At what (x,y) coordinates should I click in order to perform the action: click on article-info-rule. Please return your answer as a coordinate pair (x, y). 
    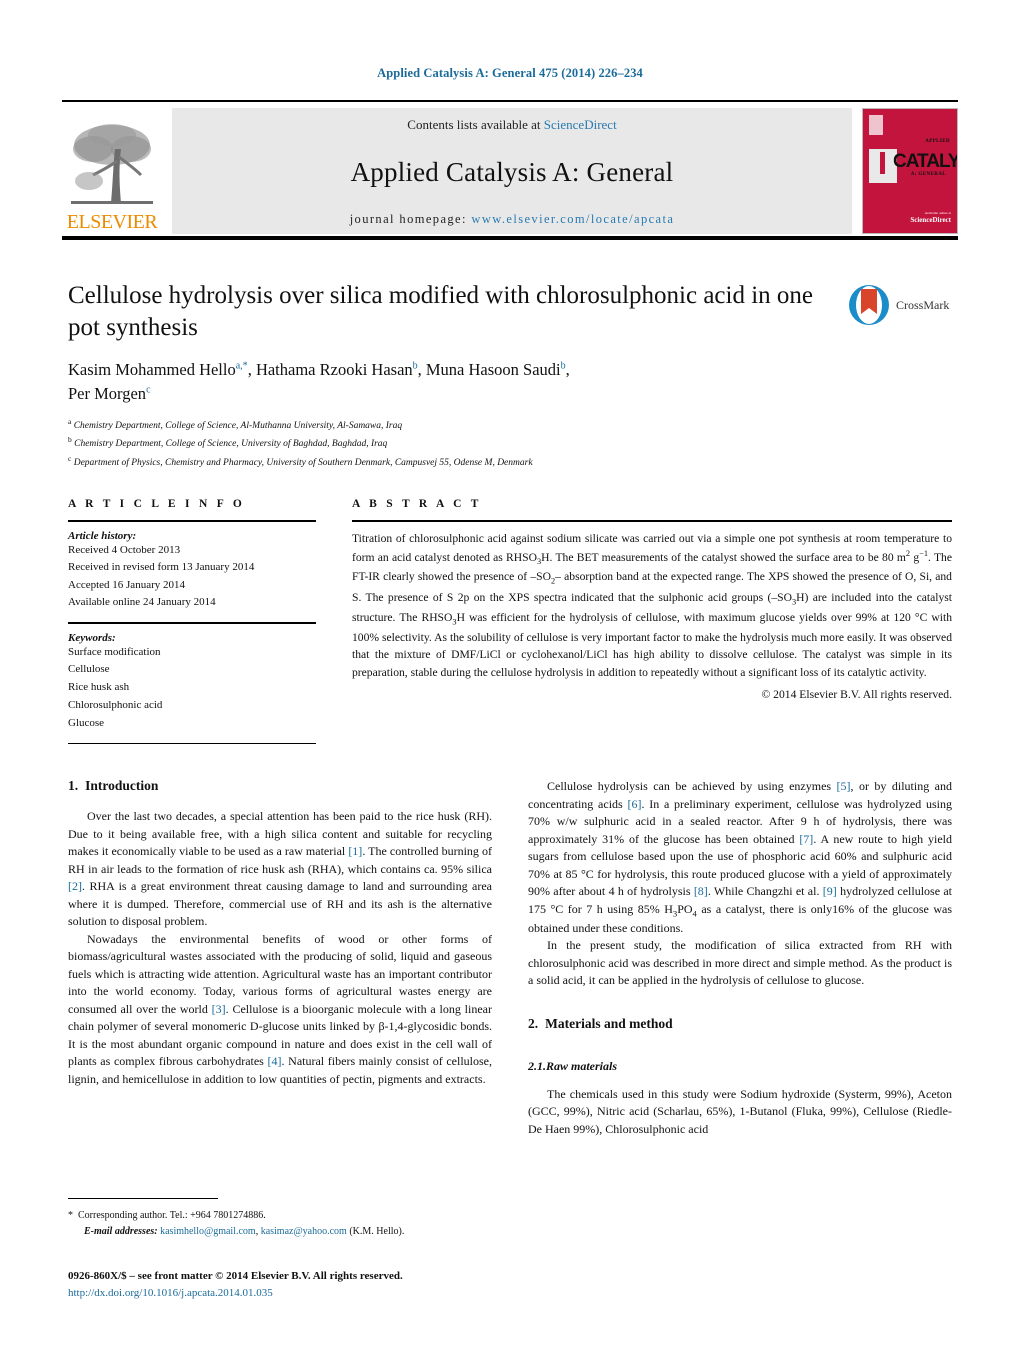
    Looking at the image, I should click on (192, 521).